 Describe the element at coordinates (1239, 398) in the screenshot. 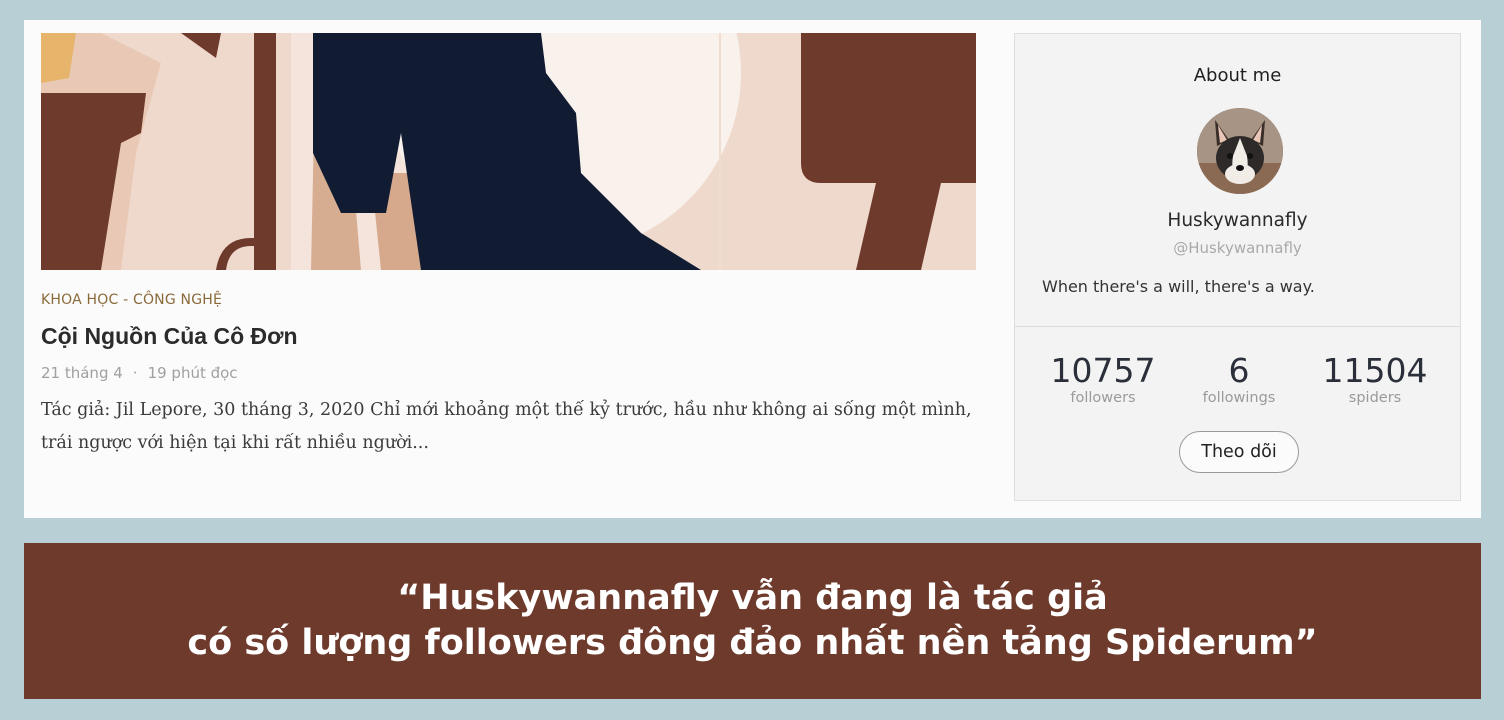

I see `stat-label: followings` at that location.